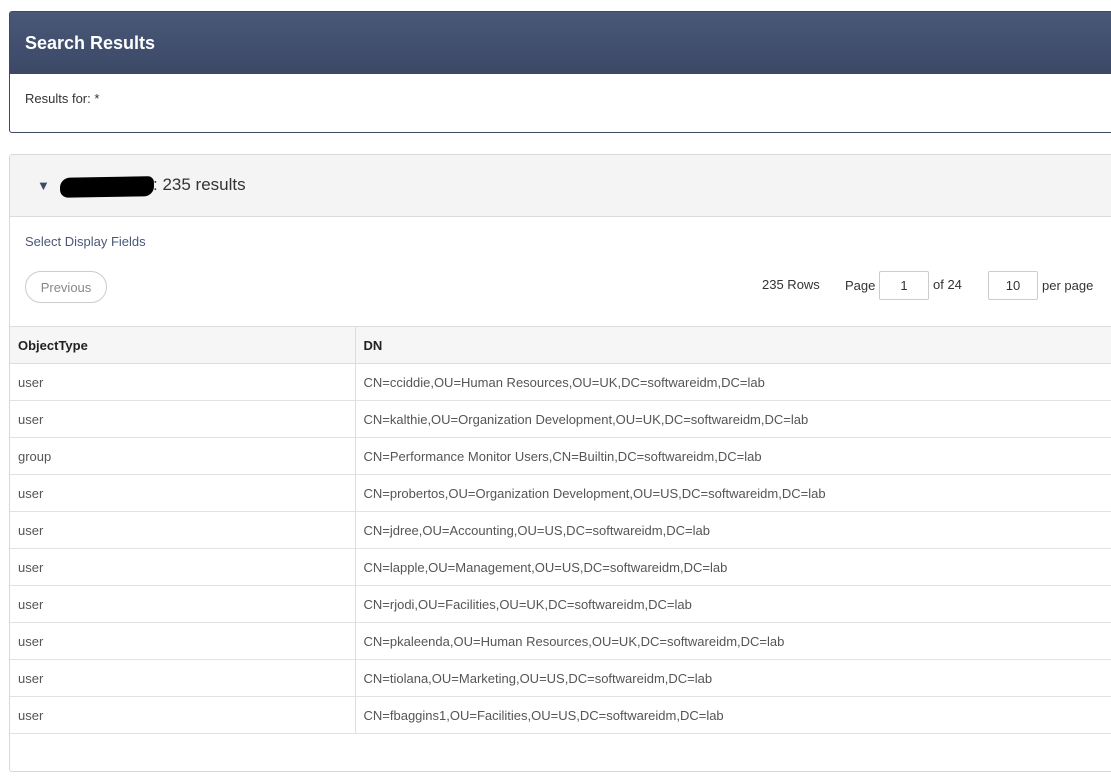 The width and height of the screenshot is (1111, 778). What do you see at coordinates (904, 285) in the screenshot?
I see `page-number-input` at bounding box center [904, 285].